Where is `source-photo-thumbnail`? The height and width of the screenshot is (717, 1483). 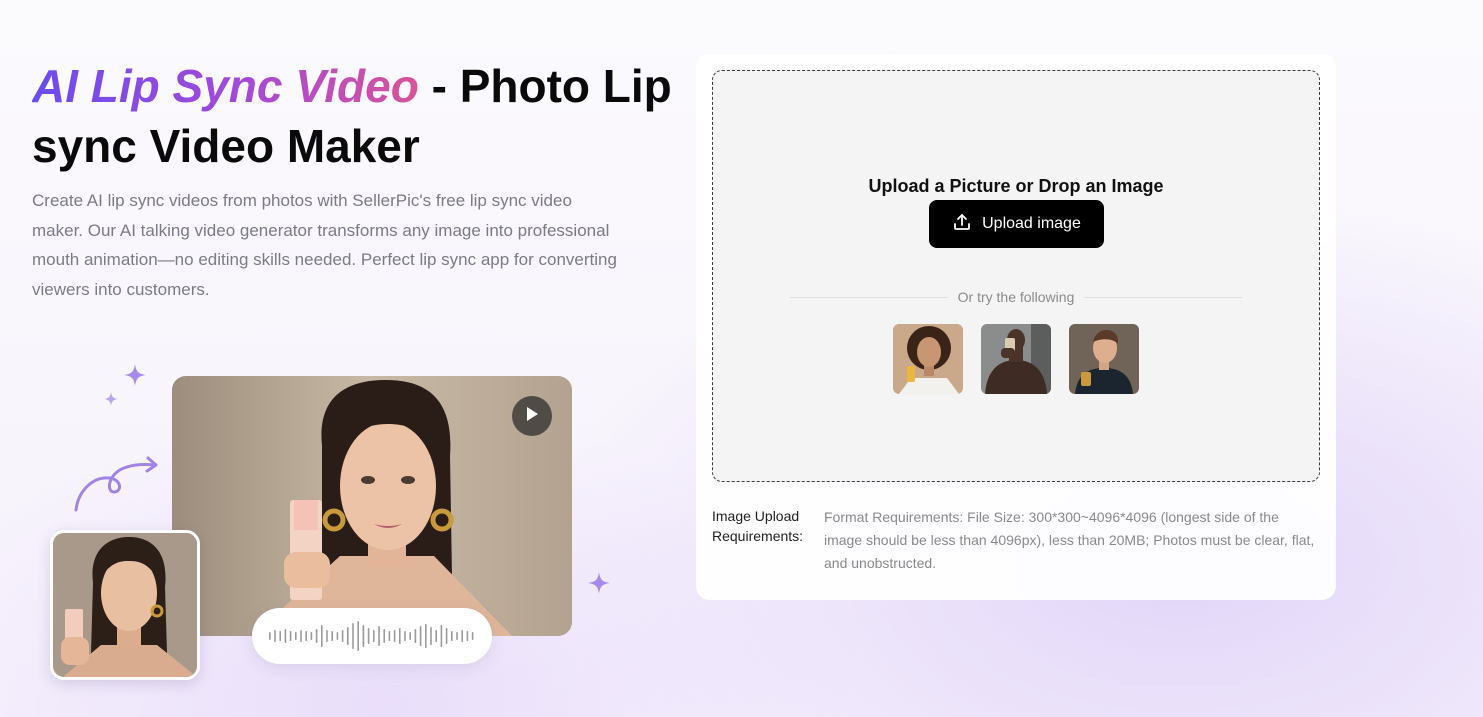 source-photo-thumbnail is located at coordinates (125, 605).